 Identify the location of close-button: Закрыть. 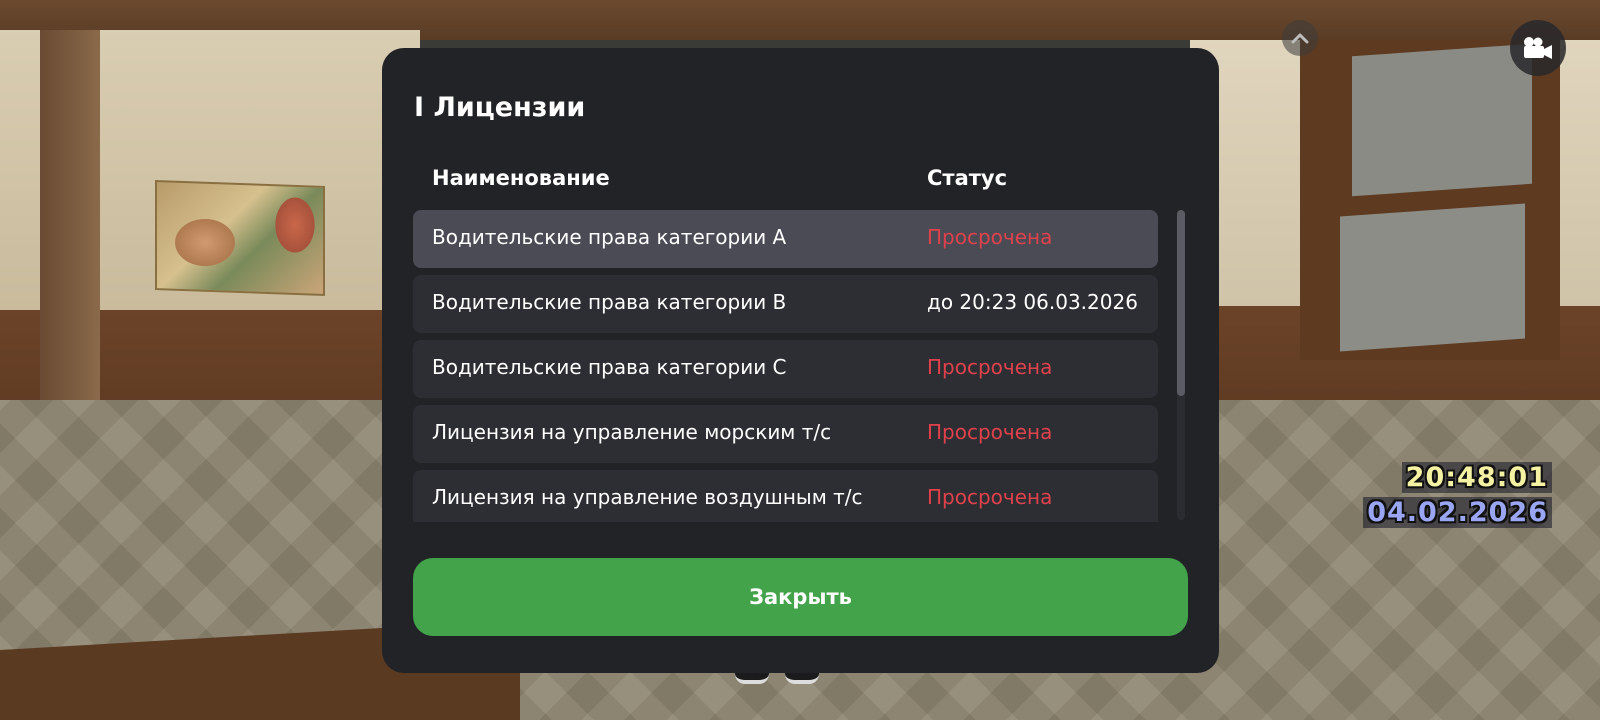
(800, 597).